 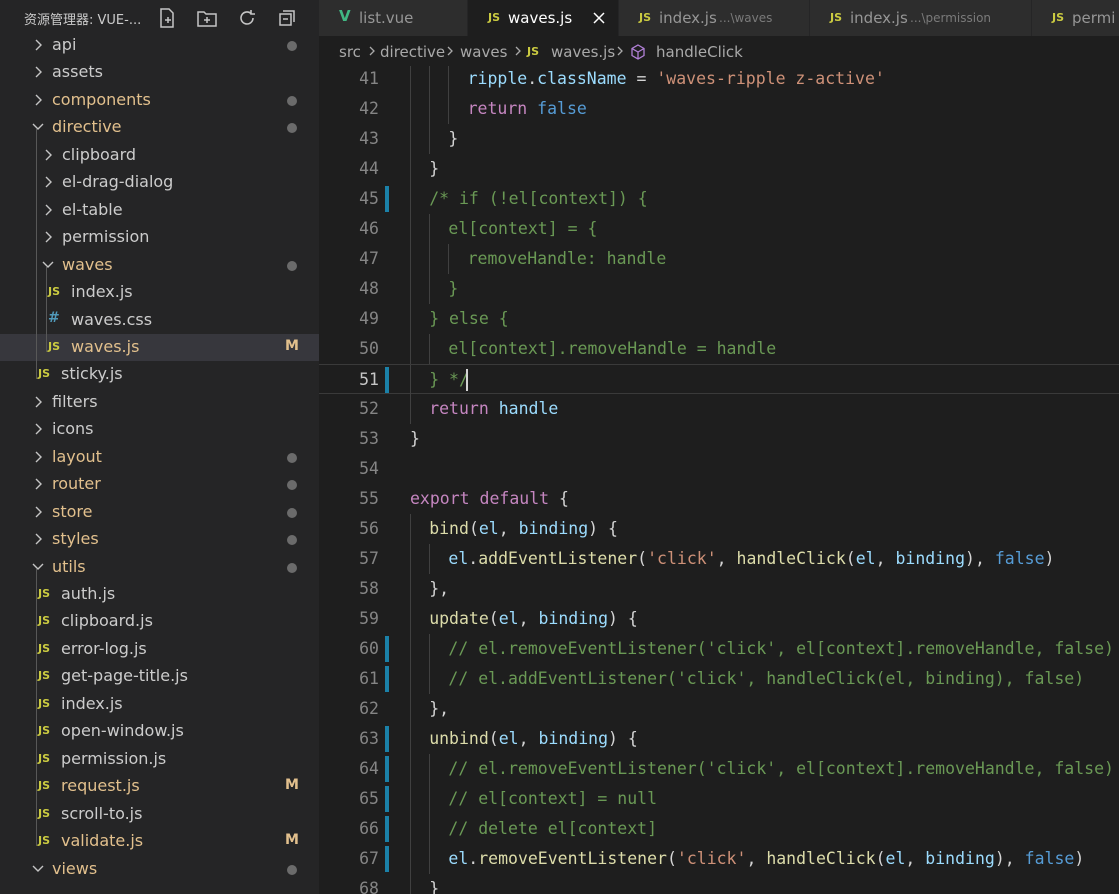 What do you see at coordinates (1058, 17) in the screenshot?
I see `js-icon: JS` at bounding box center [1058, 17].